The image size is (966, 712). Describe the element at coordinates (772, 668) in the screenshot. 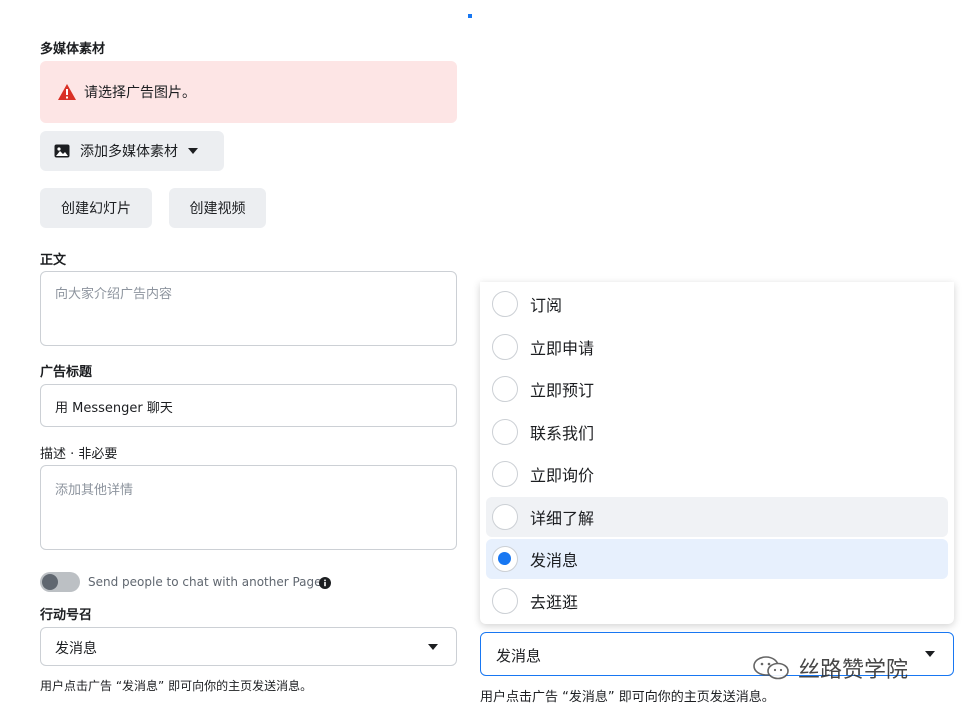

I see `wechat-icon` at that location.